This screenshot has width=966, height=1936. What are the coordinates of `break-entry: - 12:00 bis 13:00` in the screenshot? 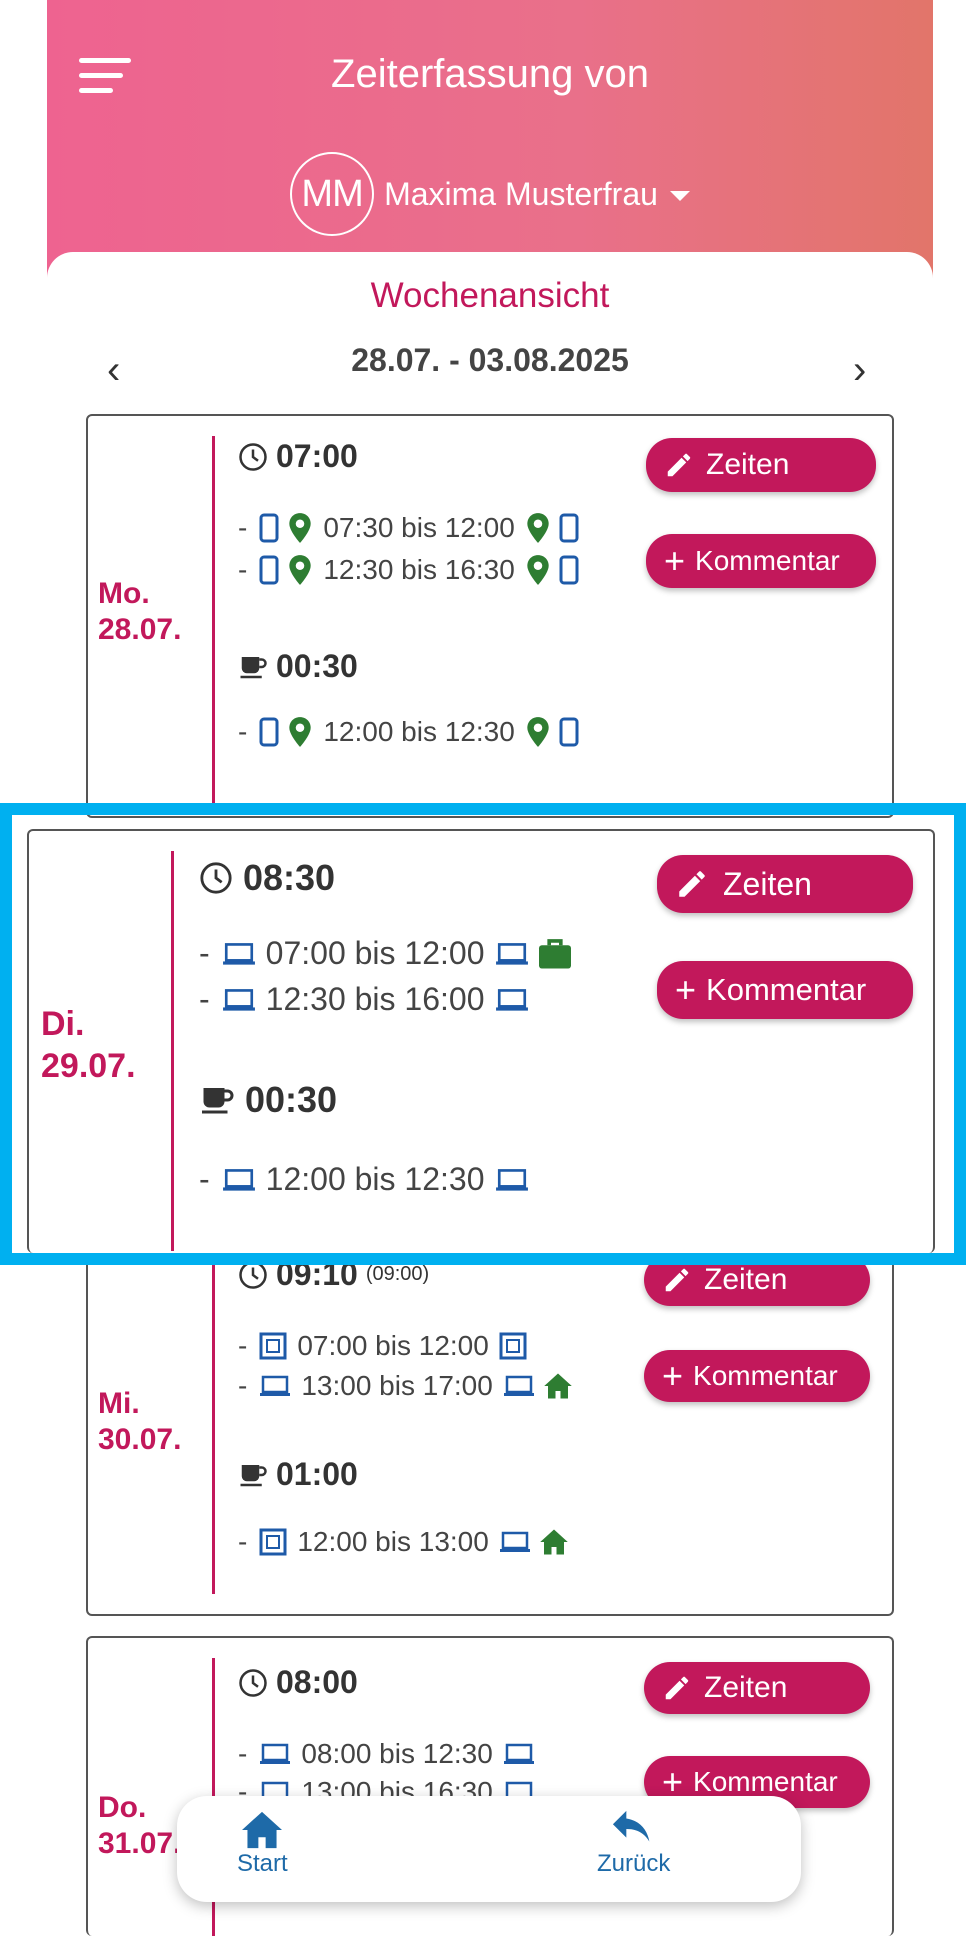 It's located at (405, 1542).